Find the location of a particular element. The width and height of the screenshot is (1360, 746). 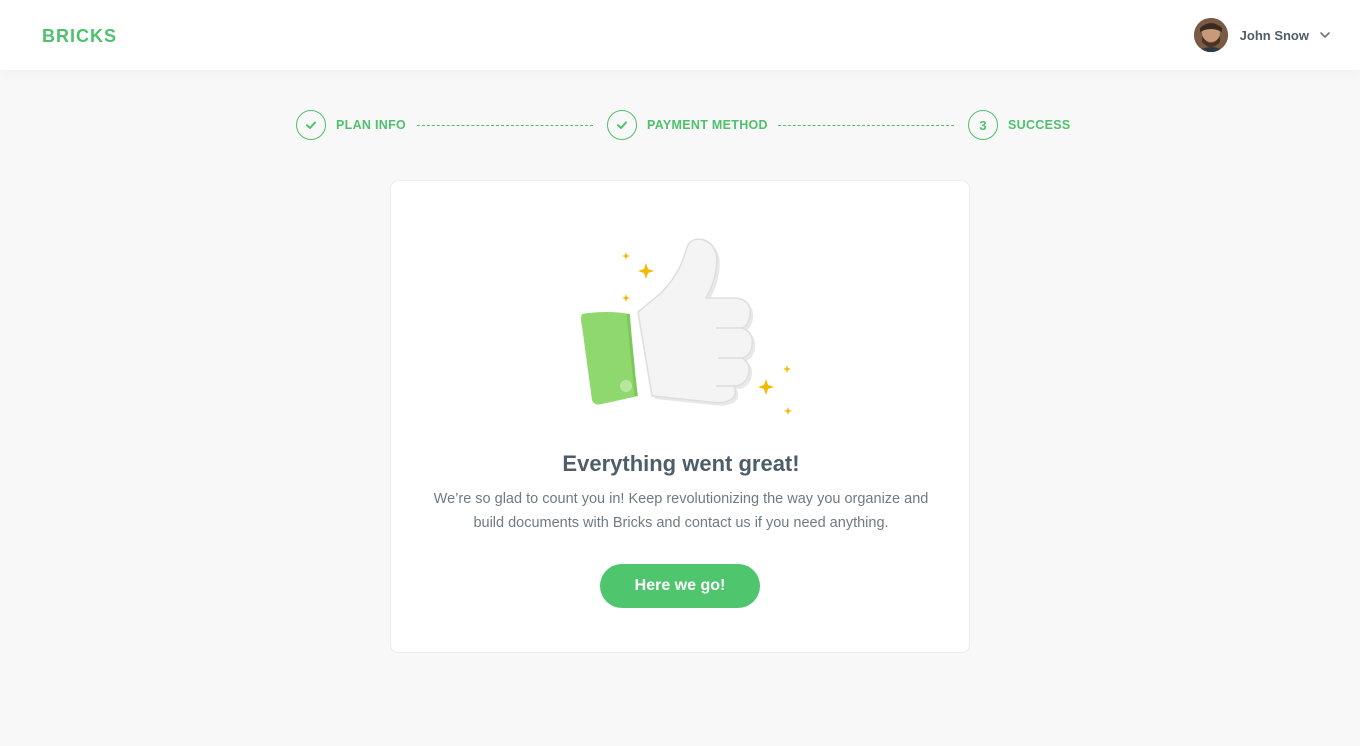

step-plan-info: PLAN INFO is located at coordinates (351, 125).